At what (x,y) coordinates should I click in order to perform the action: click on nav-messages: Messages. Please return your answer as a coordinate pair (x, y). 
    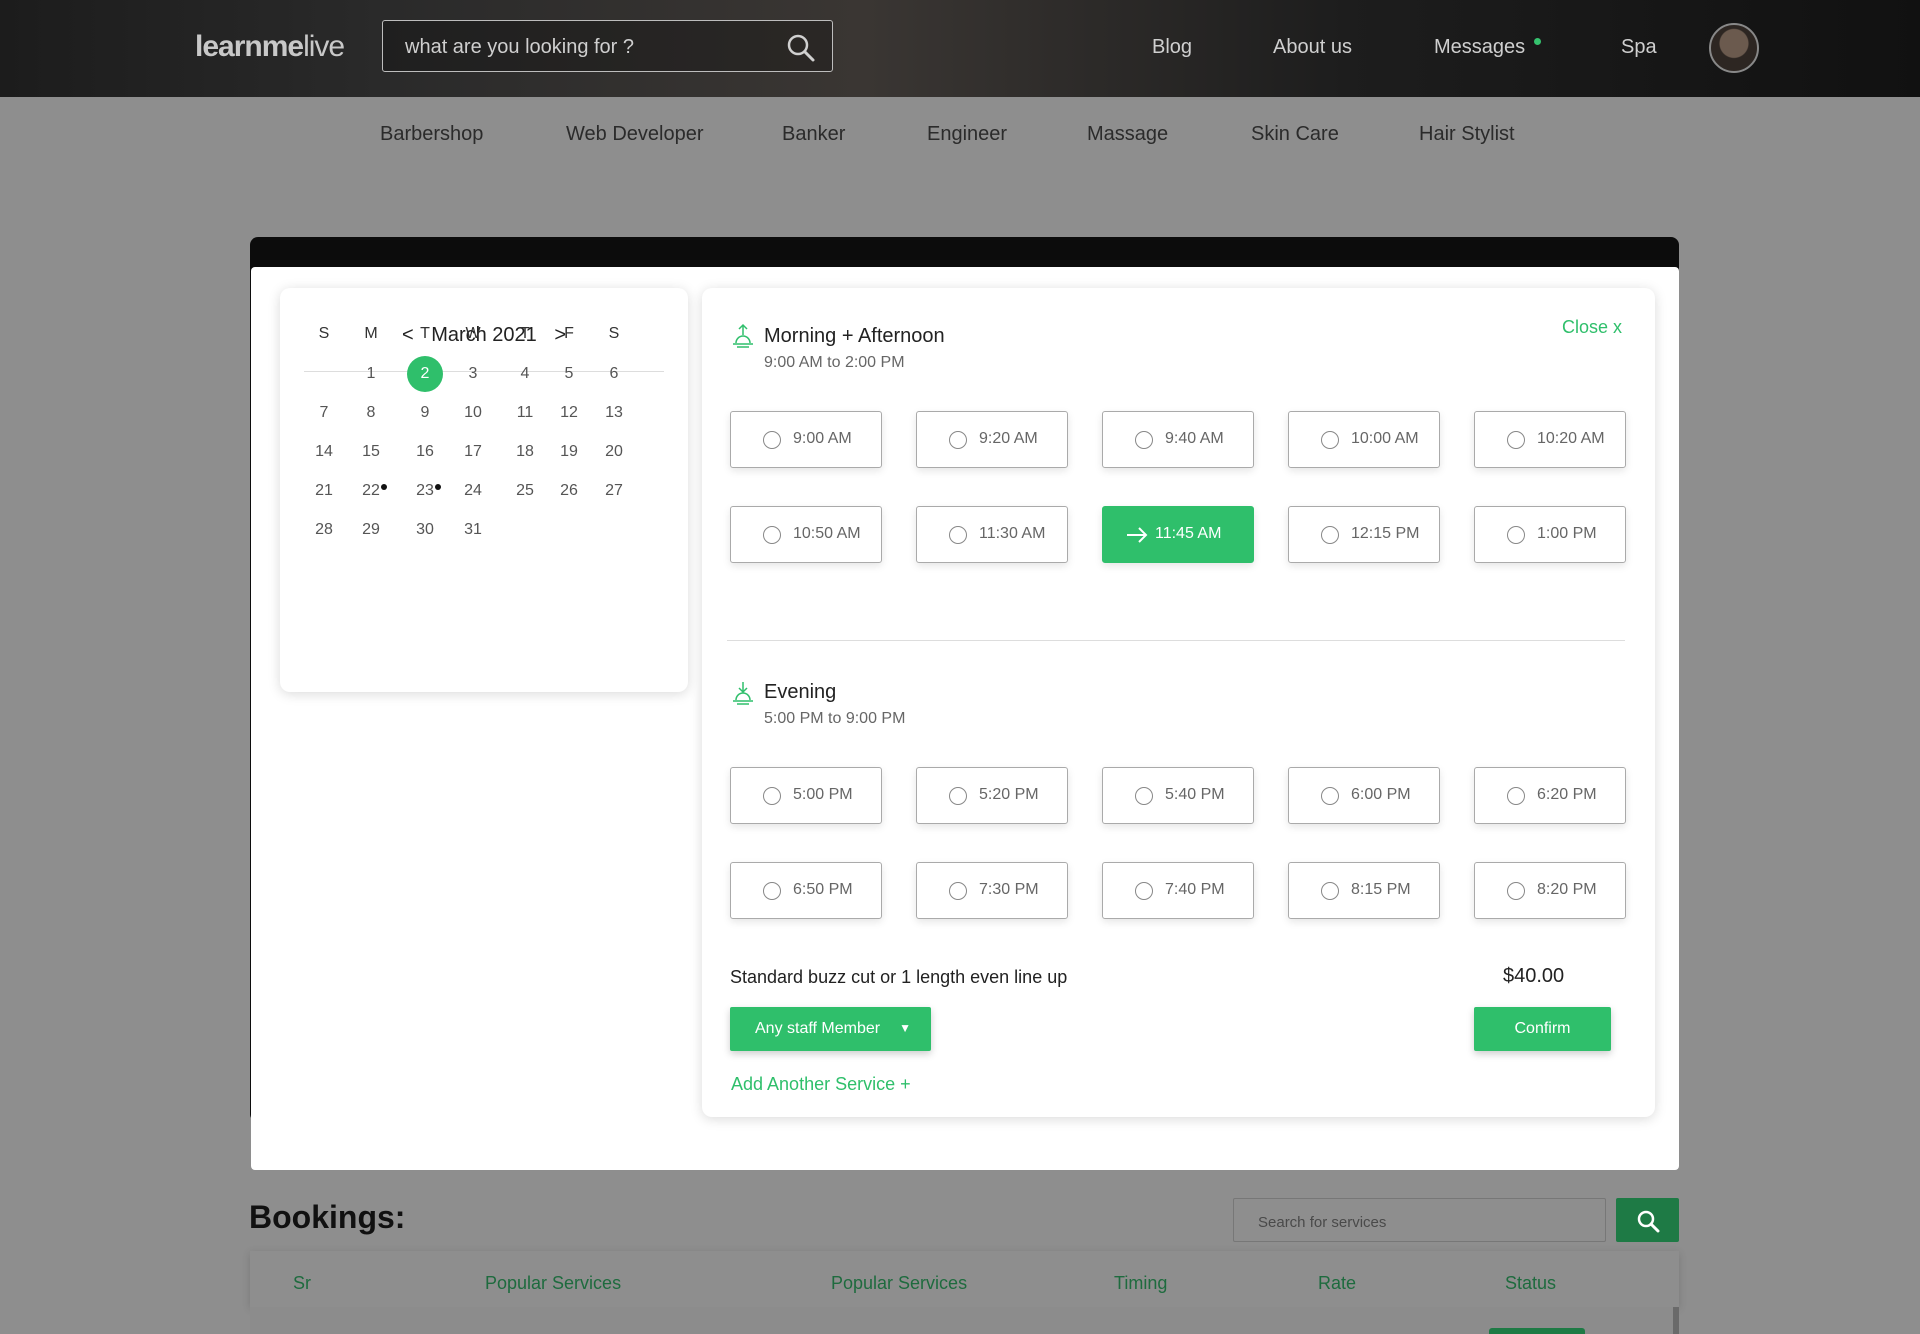
    Looking at the image, I should click on (1479, 47).